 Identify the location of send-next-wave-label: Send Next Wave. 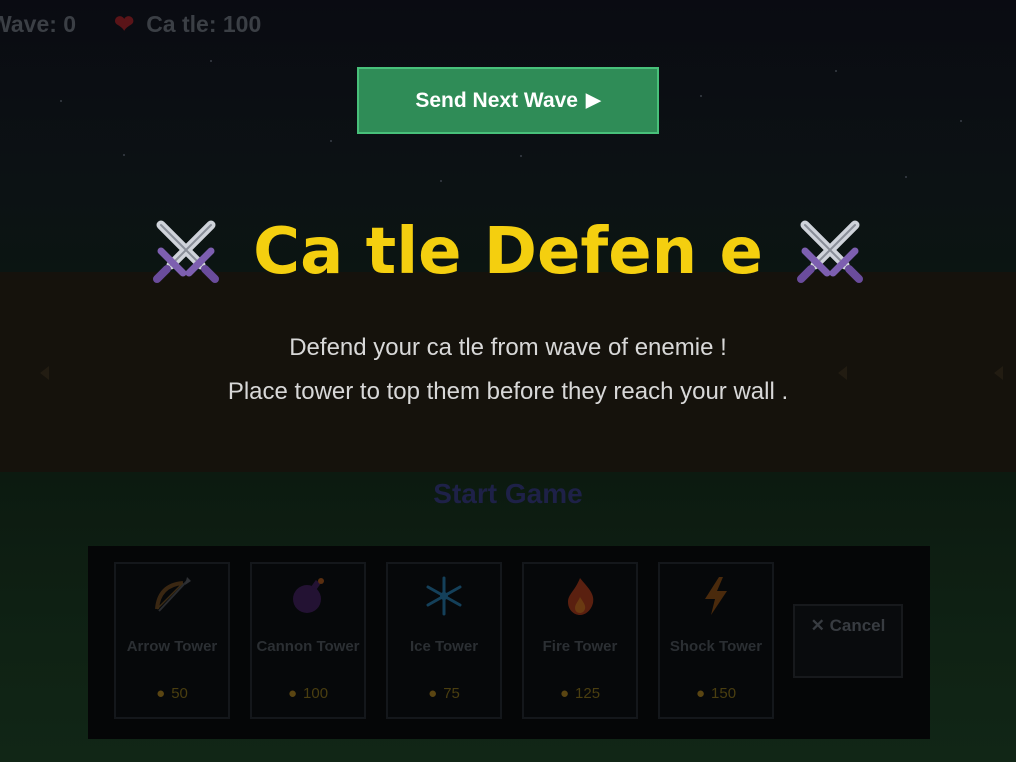
(496, 100).